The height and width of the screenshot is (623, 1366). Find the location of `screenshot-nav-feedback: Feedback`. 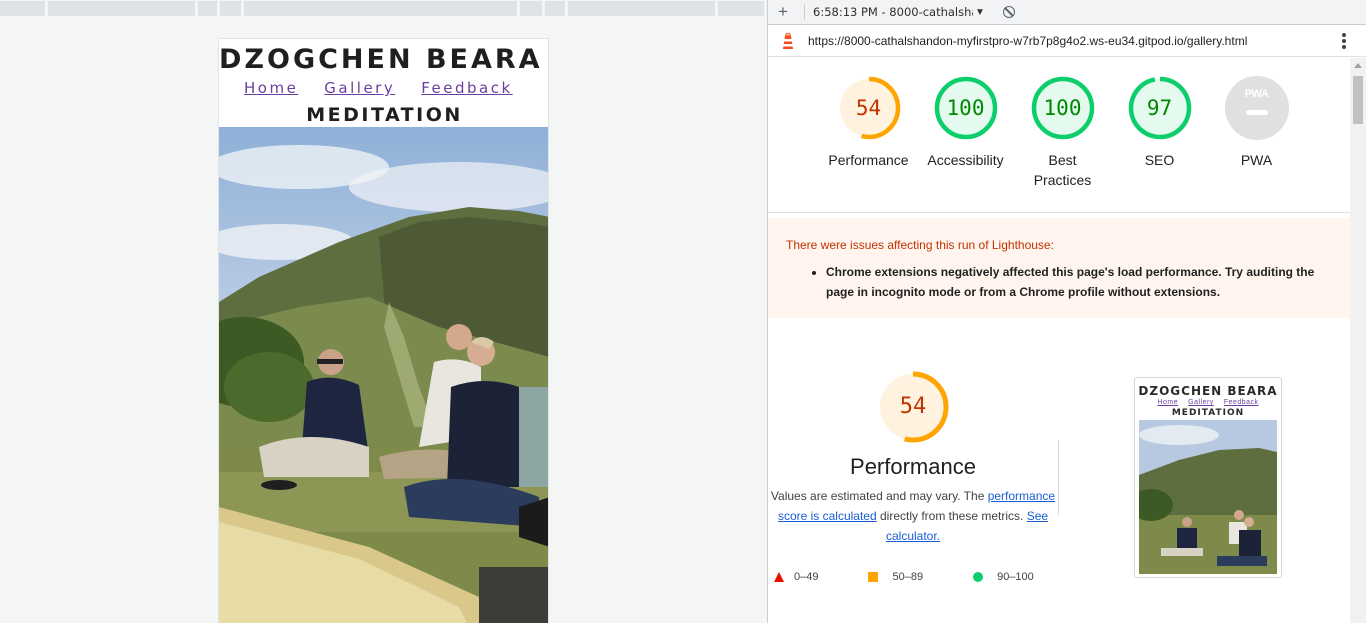

screenshot-nav-feedback: Feedback is located at coordinates (1241, 402).